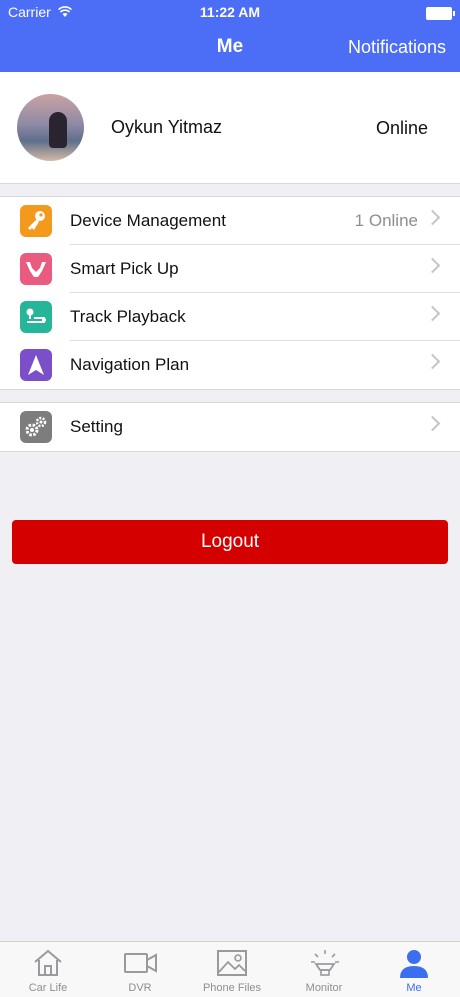 Image resolution: width=460 pixels, height=997 pixels. I want to click on tab-car-life: Car Life, so click(48, 969).